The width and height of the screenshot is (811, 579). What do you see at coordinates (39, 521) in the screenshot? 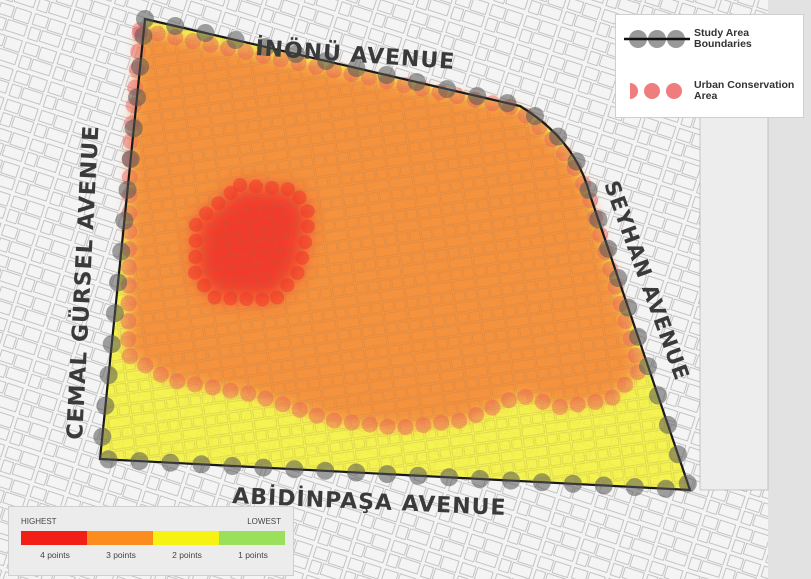
I see `scale-highest-label: HIGHEST` at bounding box center [39, 521].